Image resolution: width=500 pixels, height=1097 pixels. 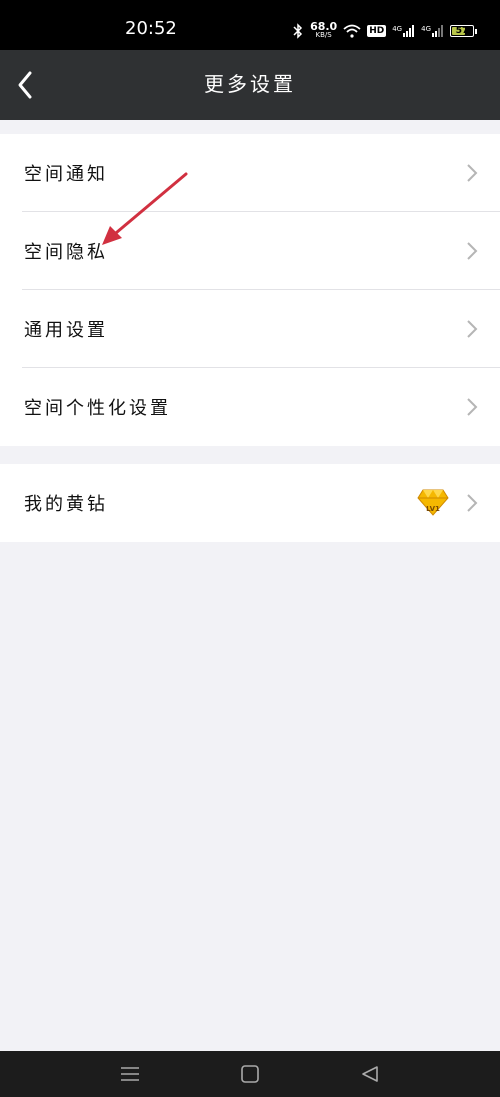 What do you see at coordinates (426, 29) in the screenshot?
I see `signal-2-label: 4G` at bounding box center [426, 29].